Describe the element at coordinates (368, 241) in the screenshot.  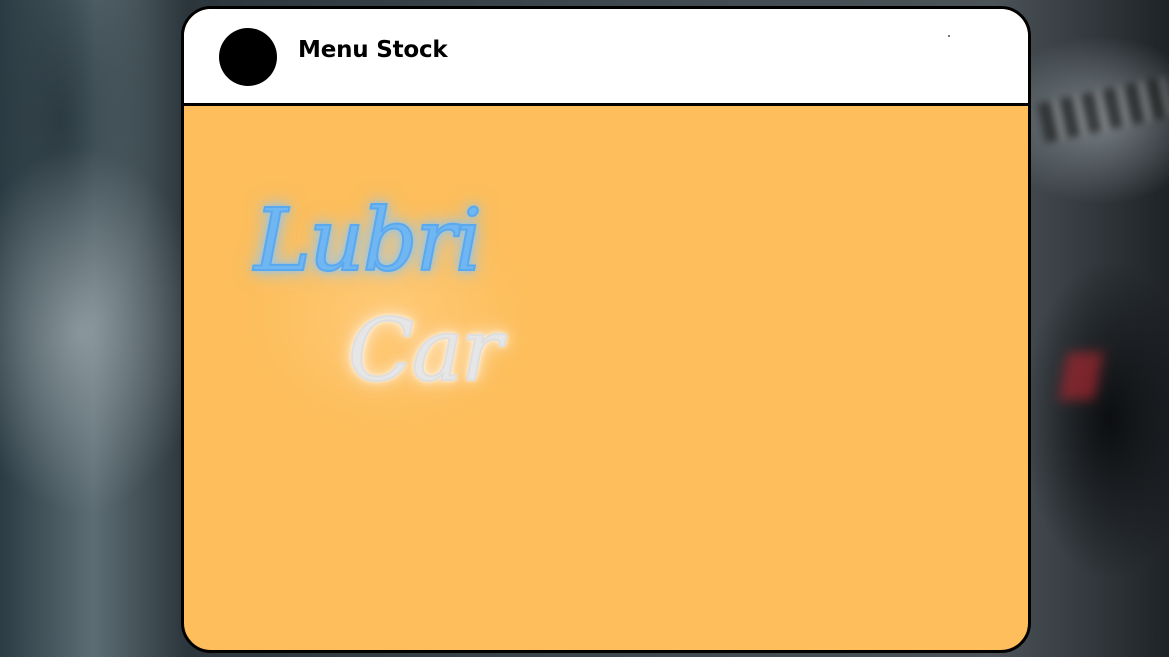
I see `logo-text-lubri: Lubri` at that location.